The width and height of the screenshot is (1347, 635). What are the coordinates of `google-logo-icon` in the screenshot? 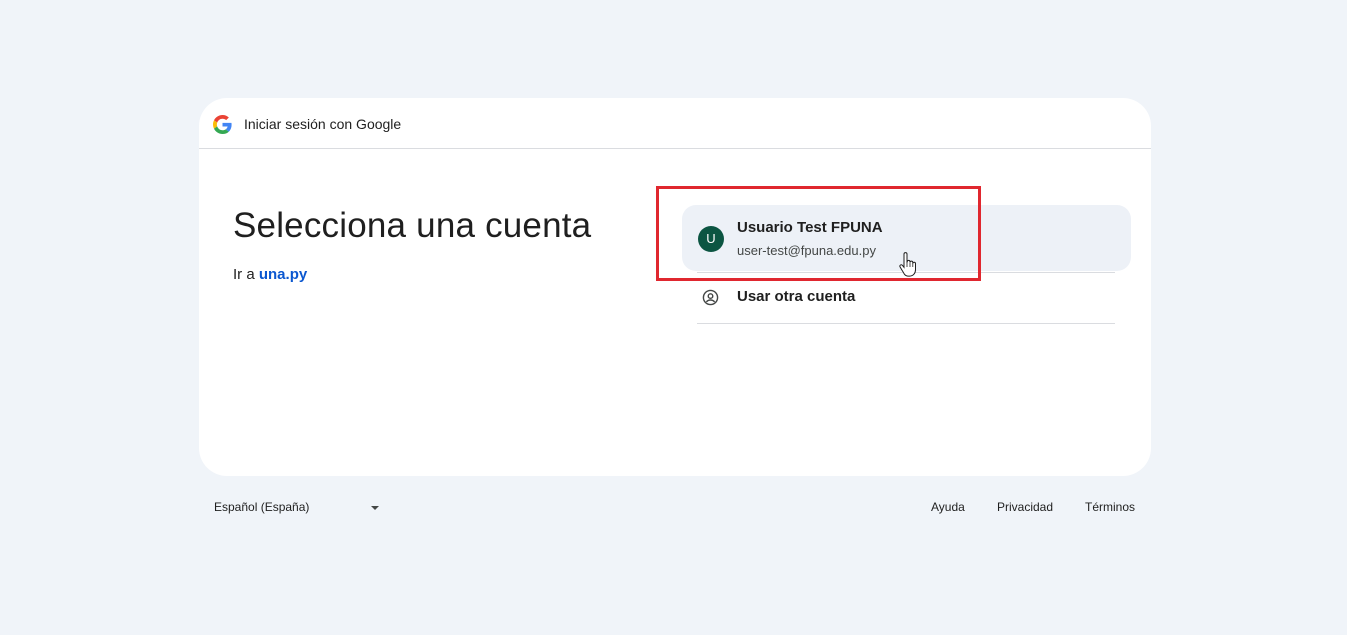 It's located at (222, 124).